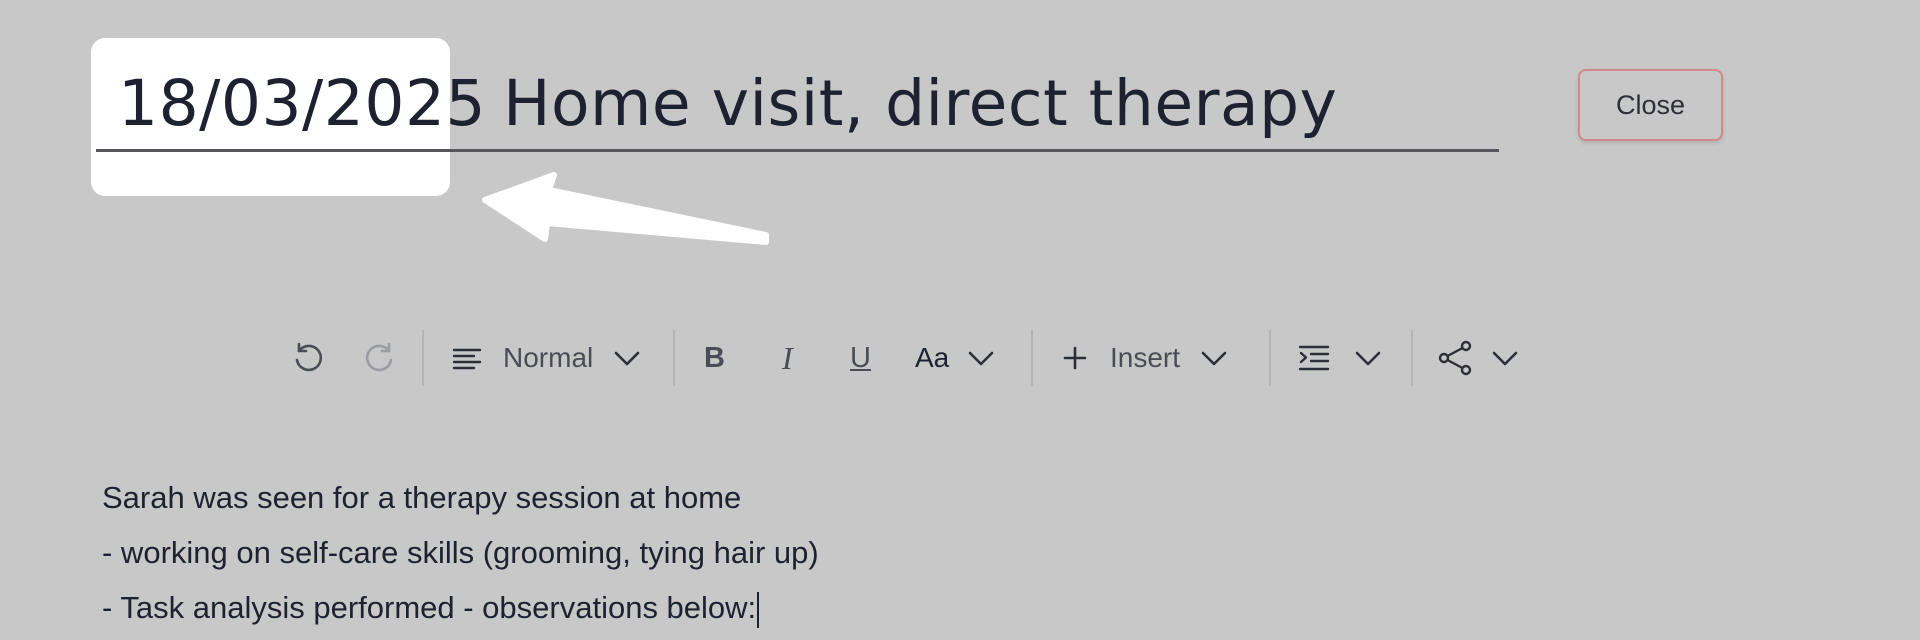  I want to click on title-date: 18/03/2025, so click(302, 103).